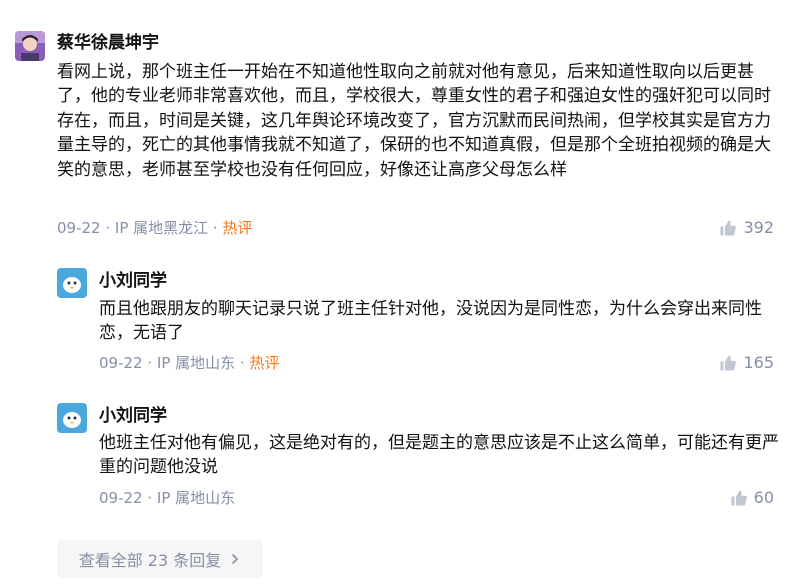  What do you see at coordinates (758, 362) in the screenshot?
I see `like-count: 165` at bounding box center [758, 362].